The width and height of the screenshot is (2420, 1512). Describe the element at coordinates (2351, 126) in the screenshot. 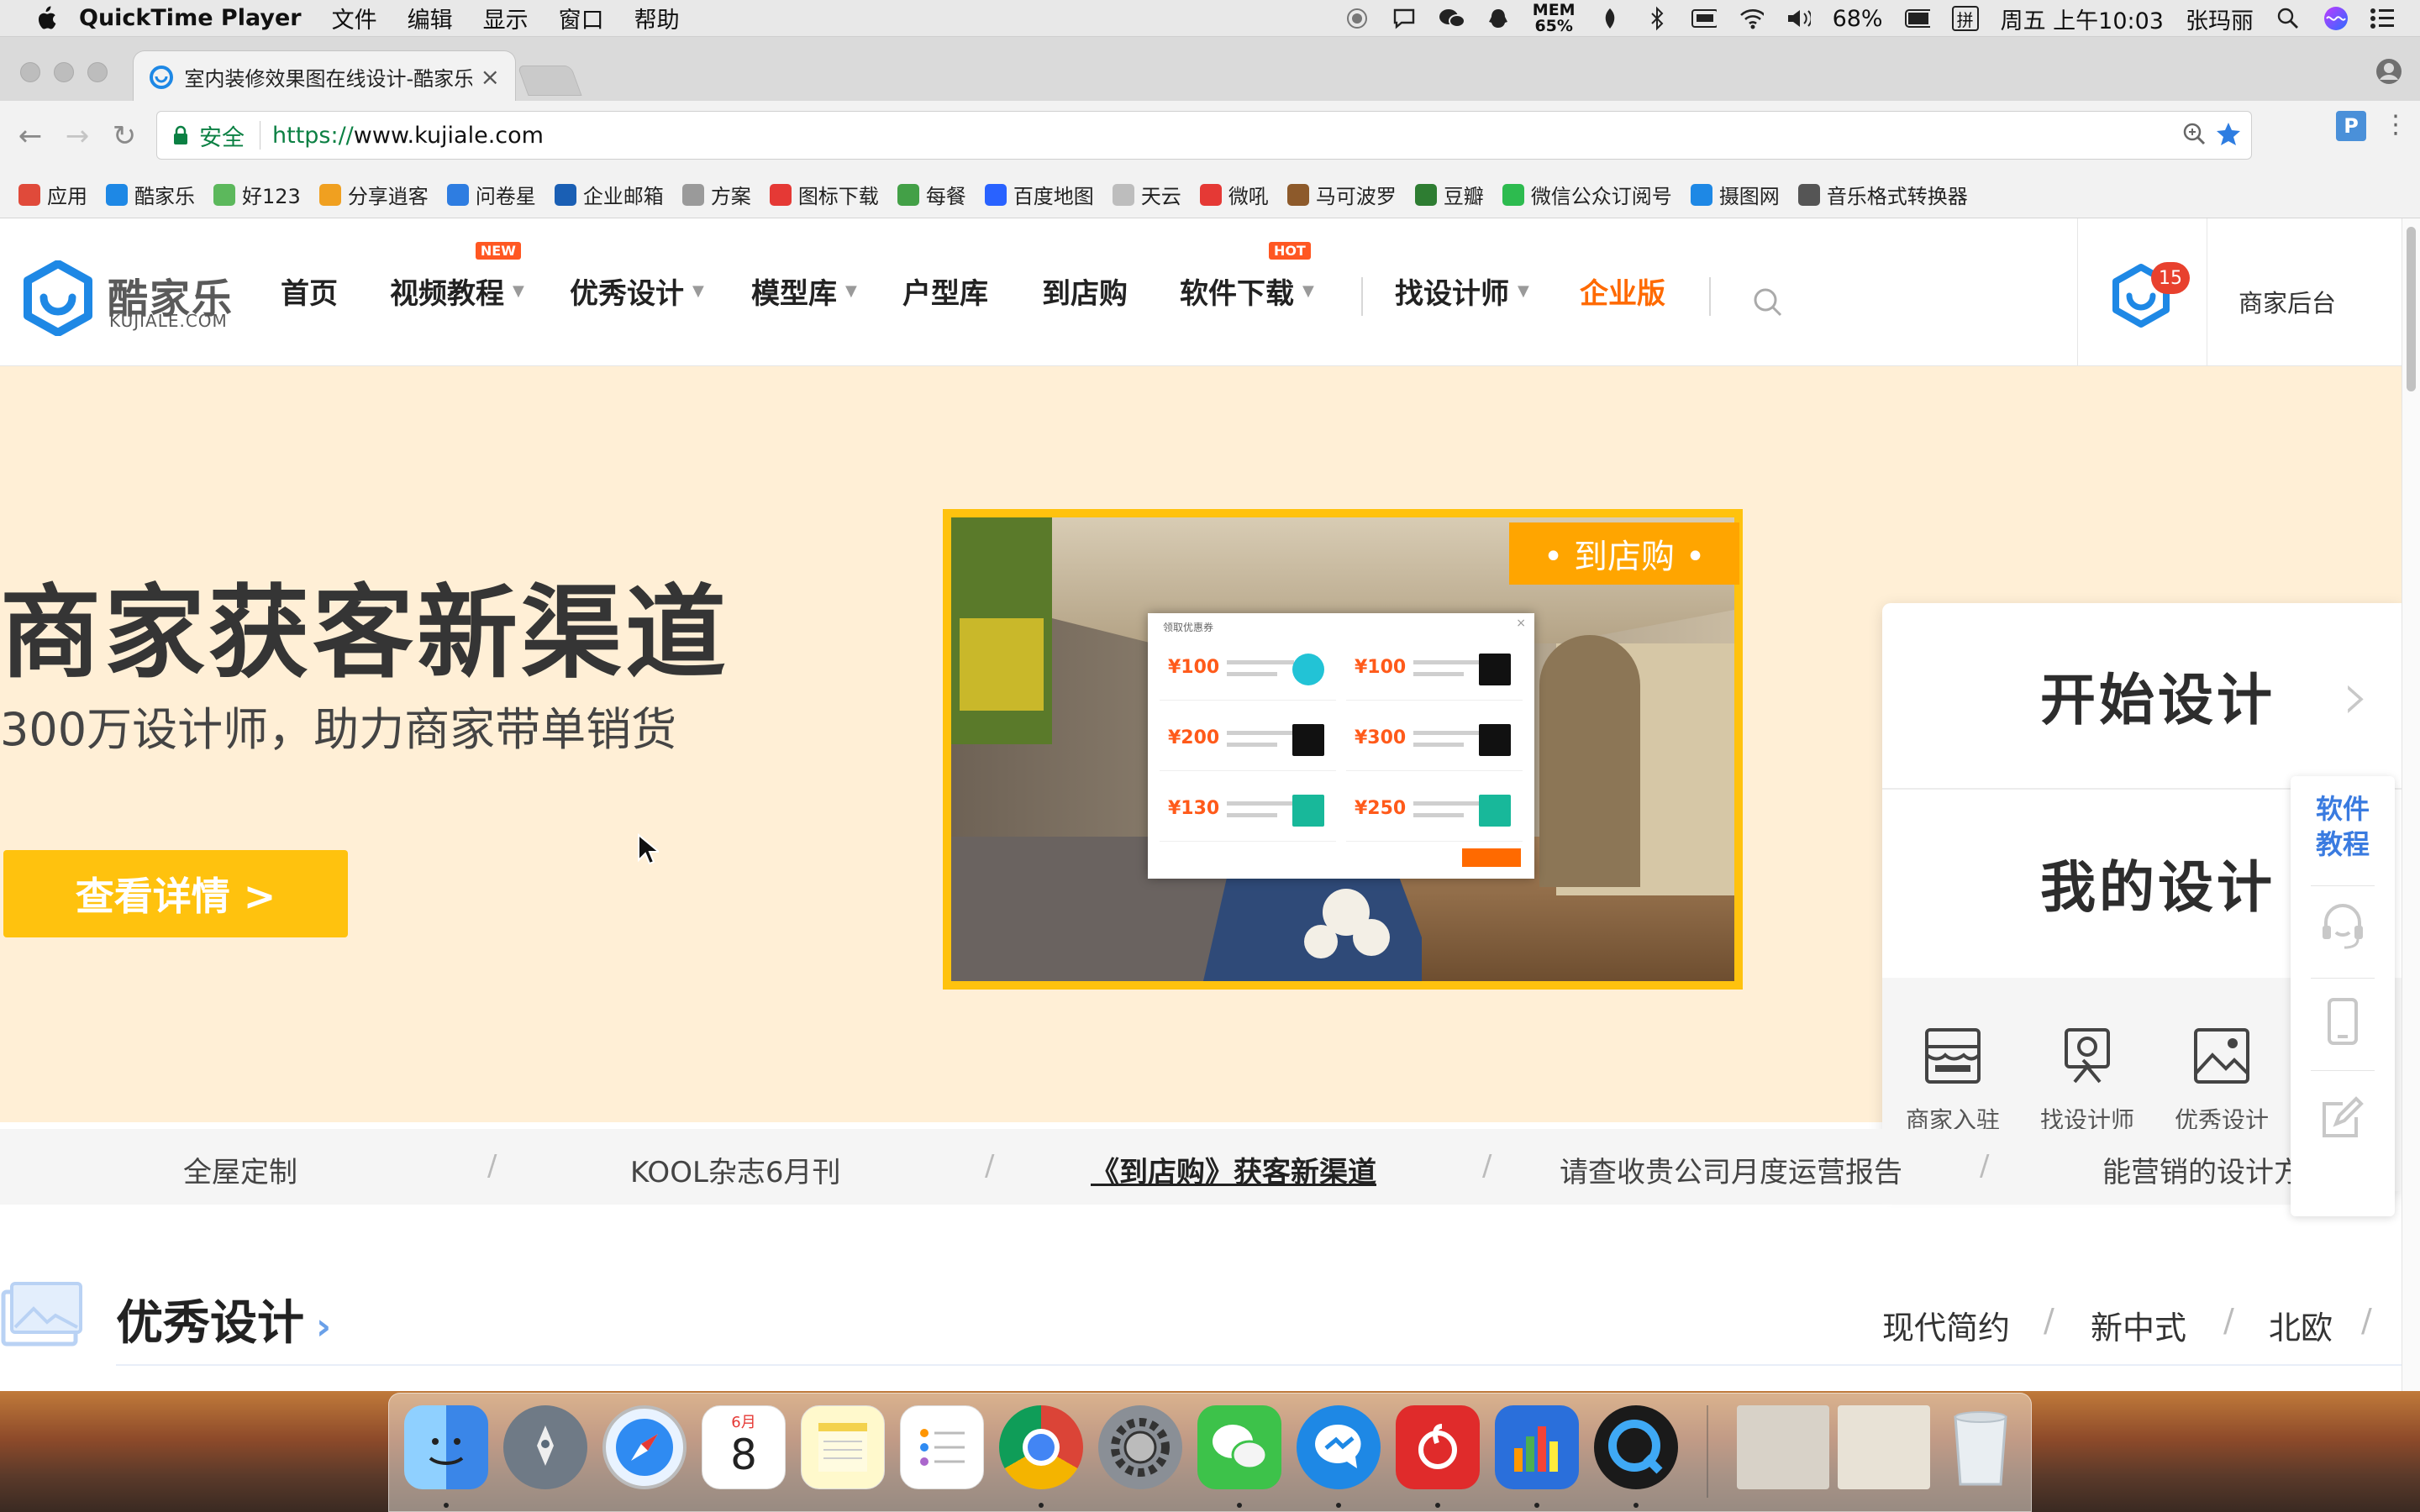

I see `extension-p-icon: P` at that location.